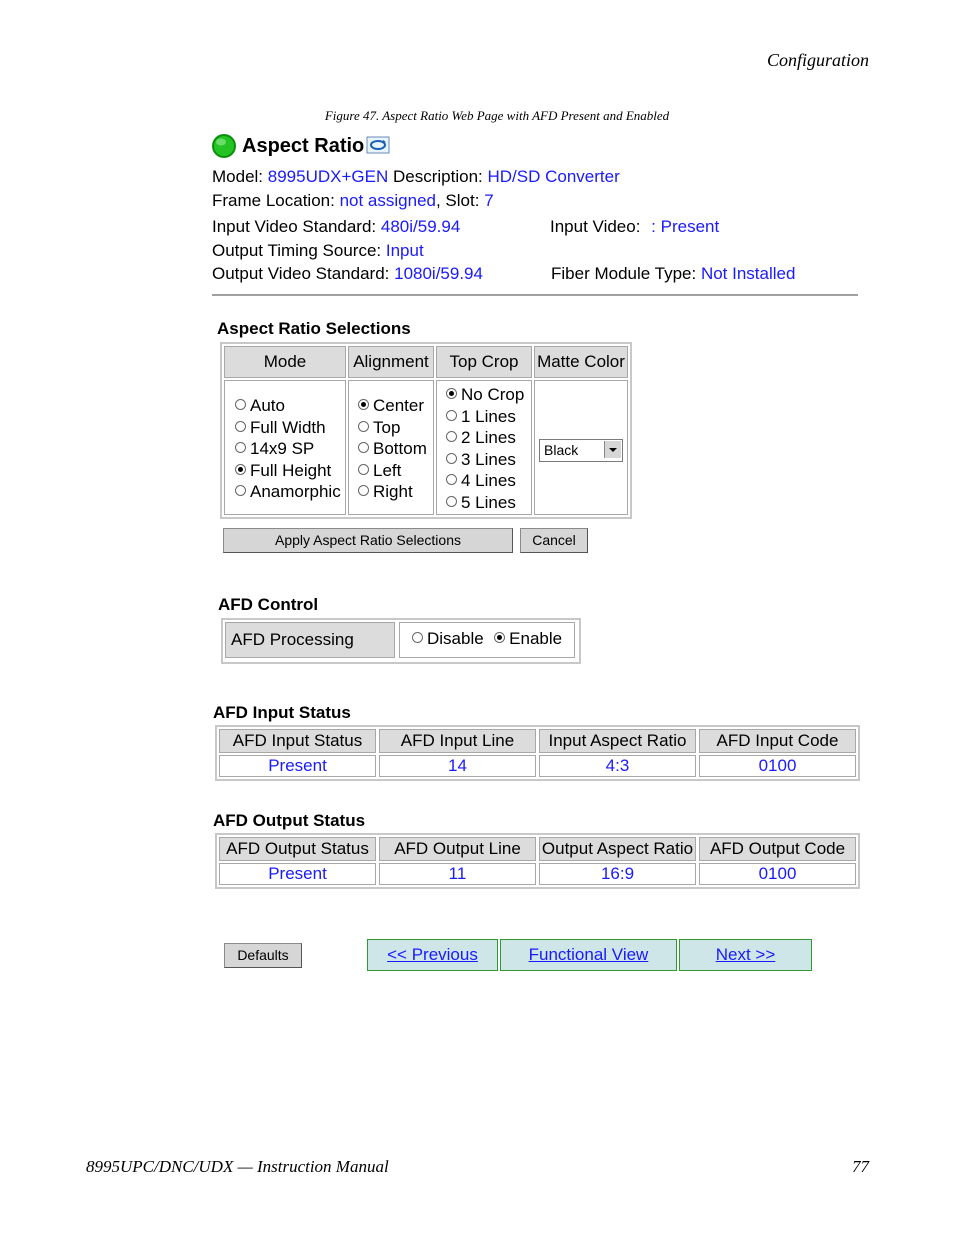 Image resolution: width=954 pixels, height=1235 pixels. I want to click on matte-color-value: Black, so click(561, 450).